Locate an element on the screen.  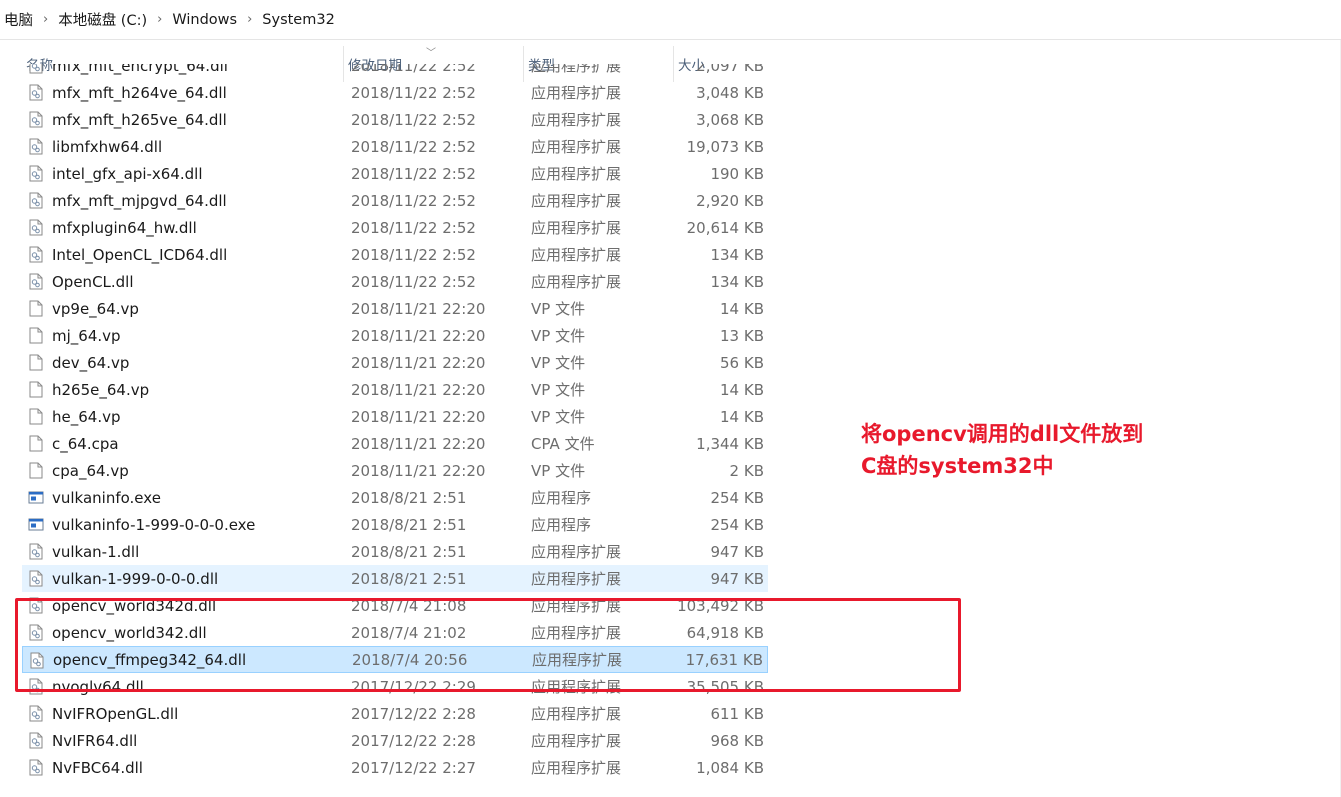
file-row: NvIFR64.dll 2017/12/22 2:28 应用程序扩展 968 KB is located at coordinates (395, 740).